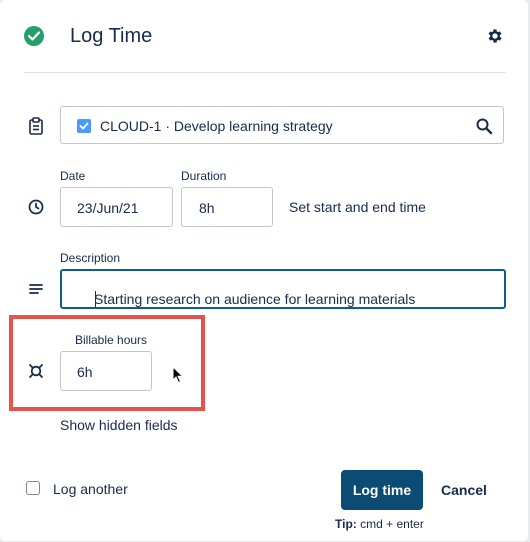 The width and height of the screenshot is (530, 542). What do you see at coordinates (95, 299) in the screenshot?
I see `text-caret` at bounding box center [95, 299].